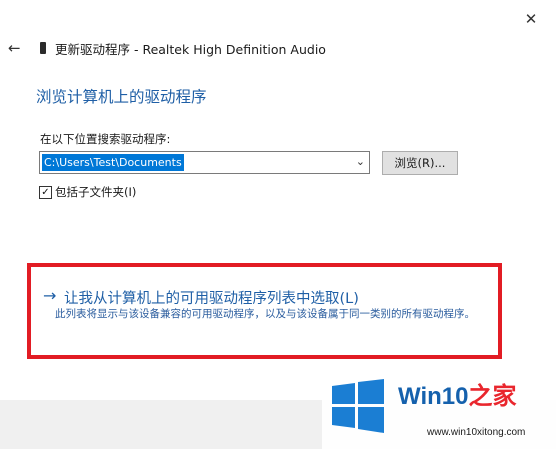  Describe the element at coordinates (45, 192) in the screenshot. I see `include-subfolders-checkbox: ✓` at that location.